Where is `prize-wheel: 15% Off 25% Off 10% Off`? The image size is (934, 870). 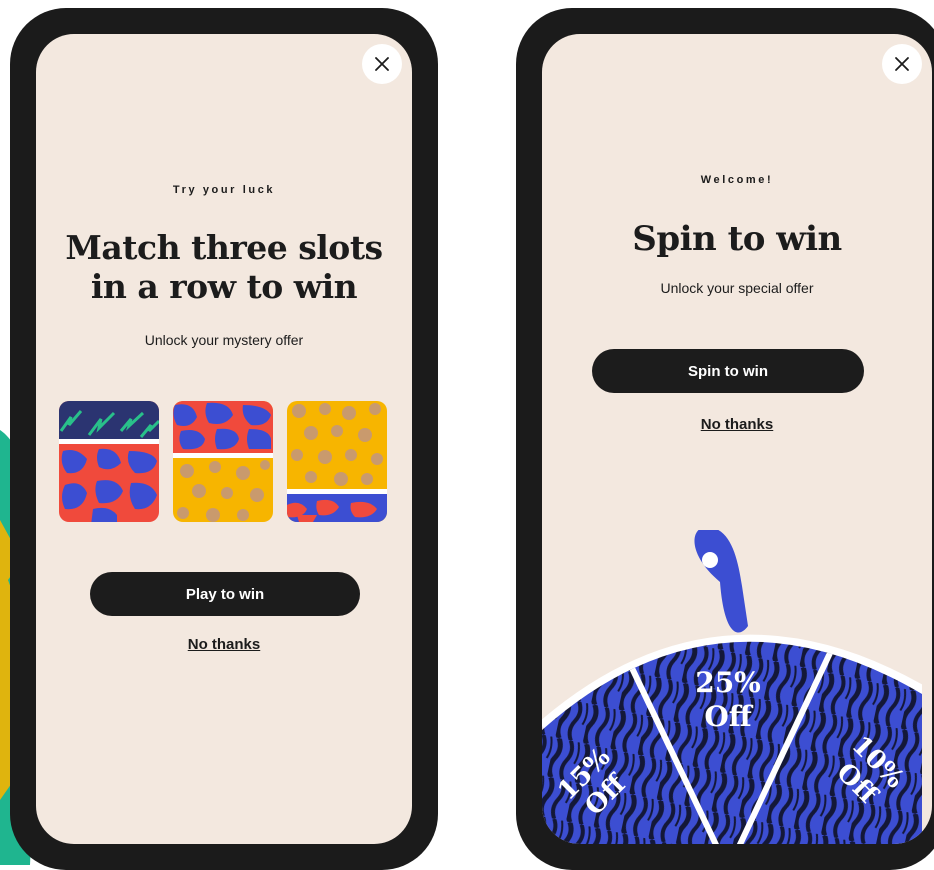 prize-wheel: 15% Off 25% Off 10% Off is located at coordinates (732, 687).